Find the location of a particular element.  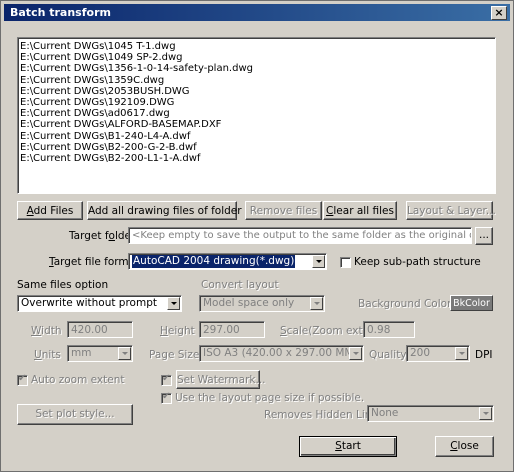

same-files-value: Overwrite without prompt is located at coordinates (89, 303).